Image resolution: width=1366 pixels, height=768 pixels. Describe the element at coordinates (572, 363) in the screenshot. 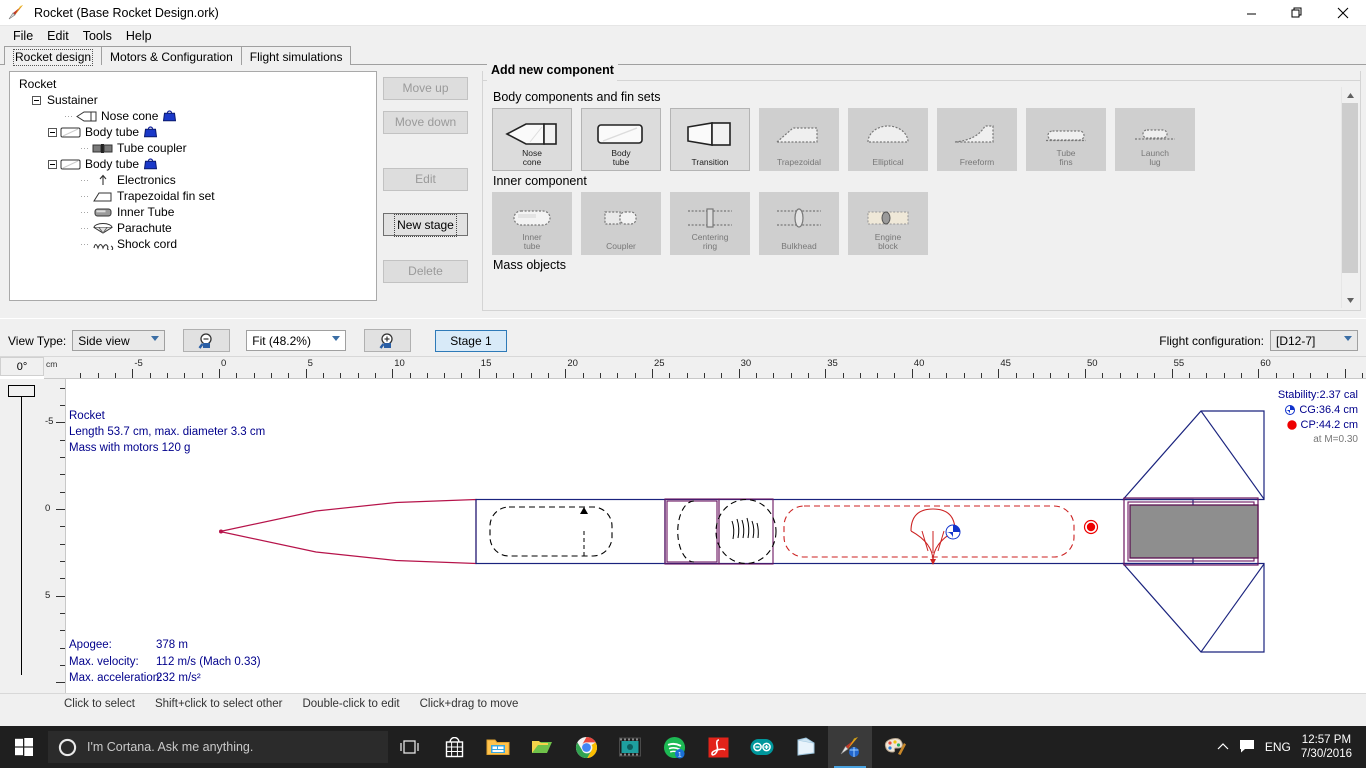

I see `ruler-label: 20` at that location.